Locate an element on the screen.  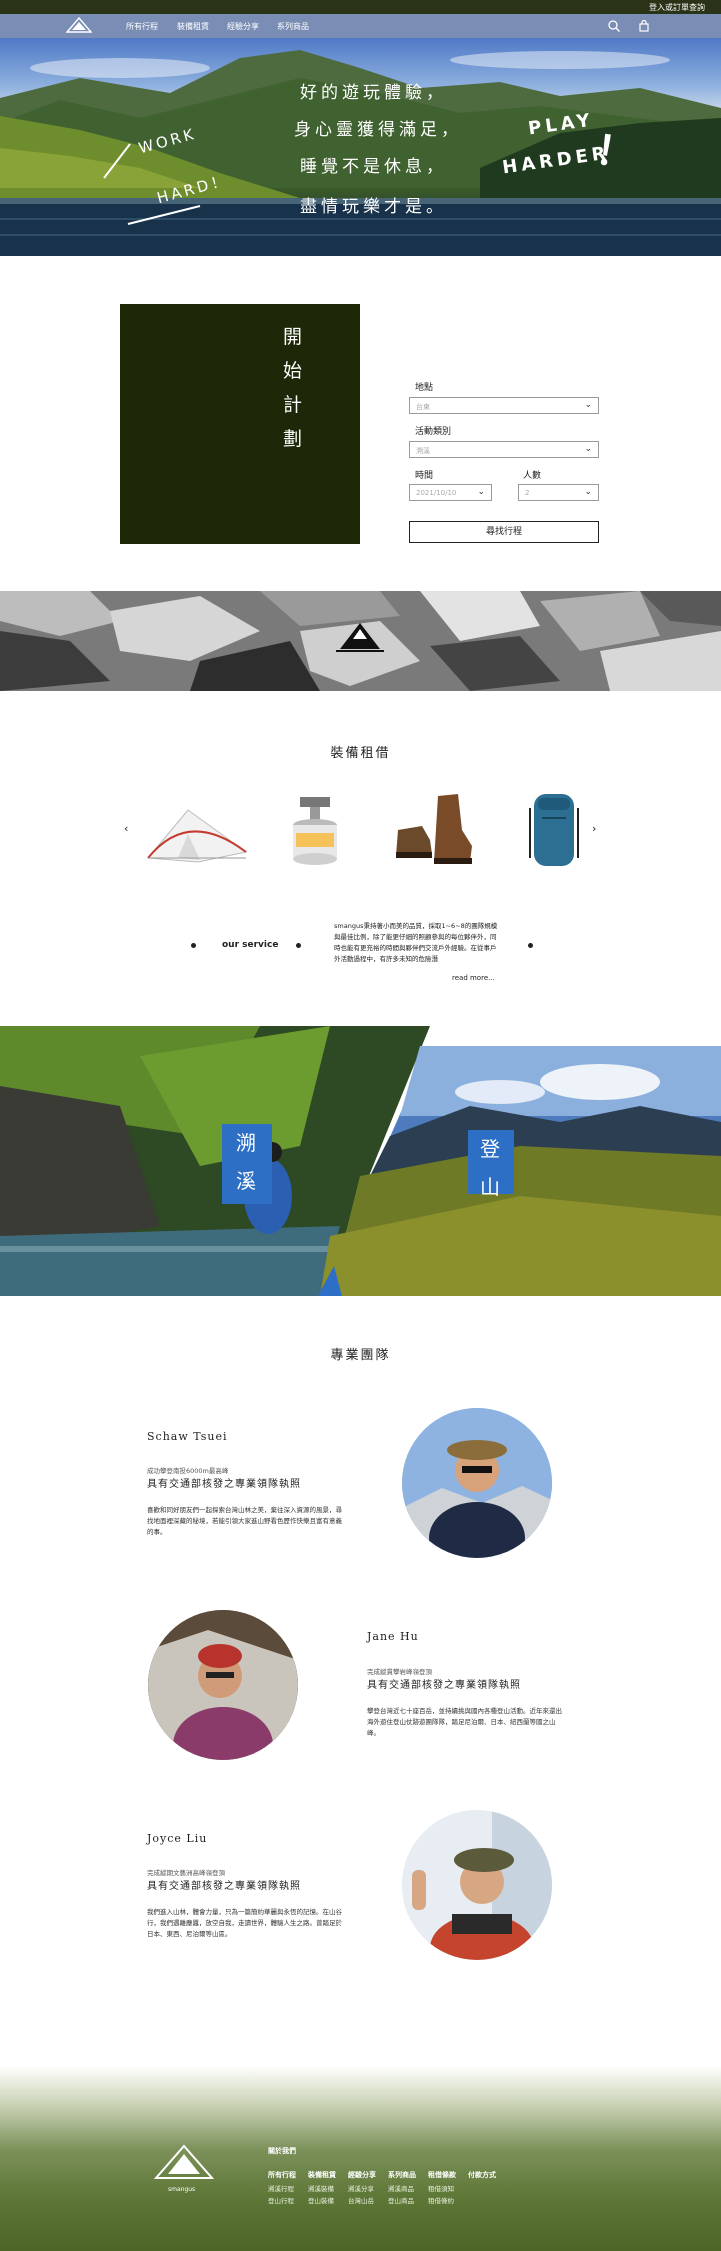
date-label: 時間 is located at coordinates (424, 476).